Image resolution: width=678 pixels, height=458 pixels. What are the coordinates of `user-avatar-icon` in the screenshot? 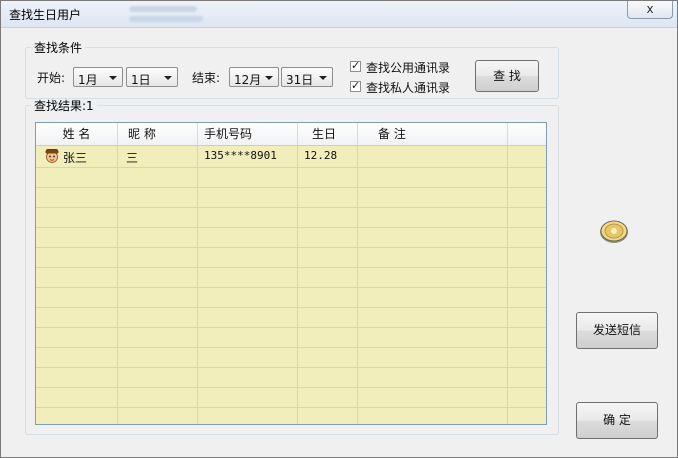 It's located at (52, 157).